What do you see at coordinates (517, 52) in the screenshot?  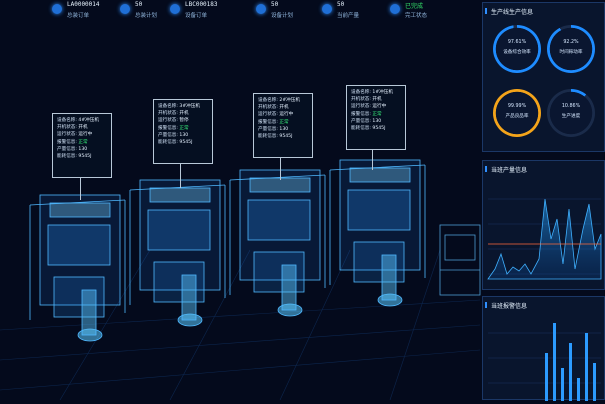 I see `gauge-label: 设备综合效率` at bounding box center [517, 52].